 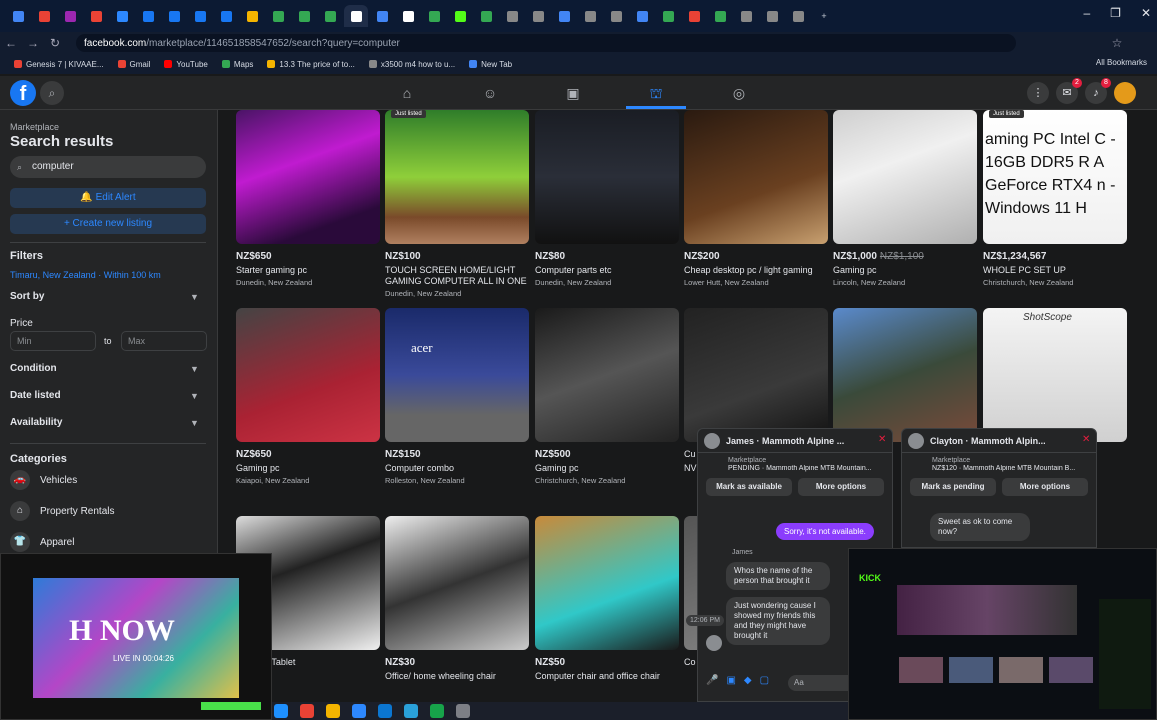 What do you see at coordinates (108, 167) in the screenshot?
I see `search-input: ⌕ computer` at bounding box center [108, 167].